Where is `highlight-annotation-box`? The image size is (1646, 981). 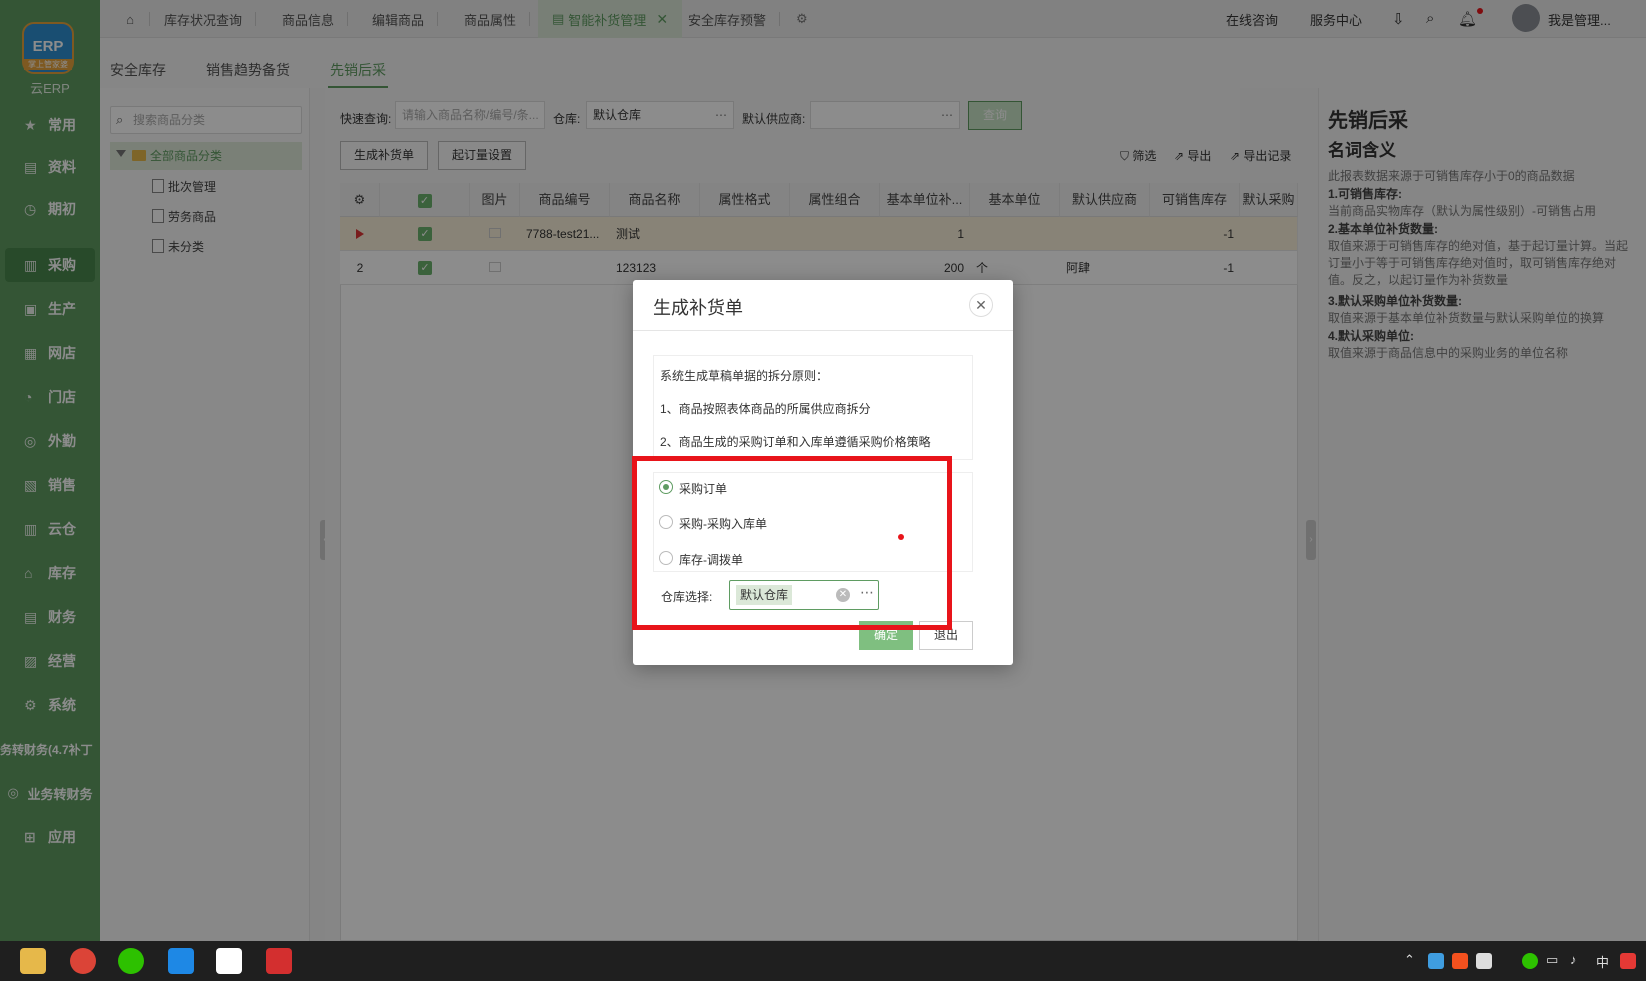 highlight-annotation-box is located at coordinates (792, 543).